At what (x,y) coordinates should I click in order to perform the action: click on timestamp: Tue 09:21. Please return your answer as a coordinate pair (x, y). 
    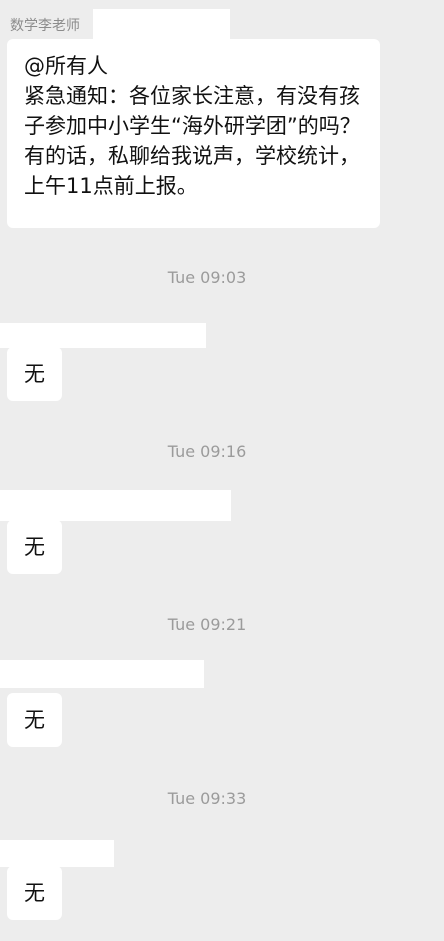
    Looking at the image, I should click on (207, 624).